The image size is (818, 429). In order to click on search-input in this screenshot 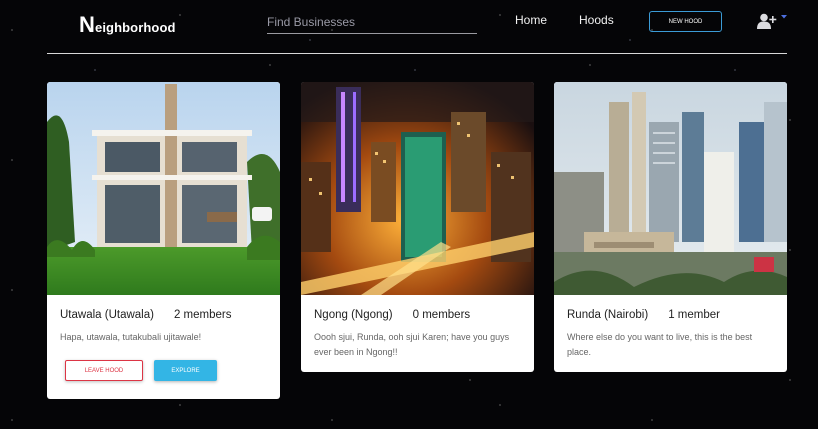, I will do `click(372, 22)`.